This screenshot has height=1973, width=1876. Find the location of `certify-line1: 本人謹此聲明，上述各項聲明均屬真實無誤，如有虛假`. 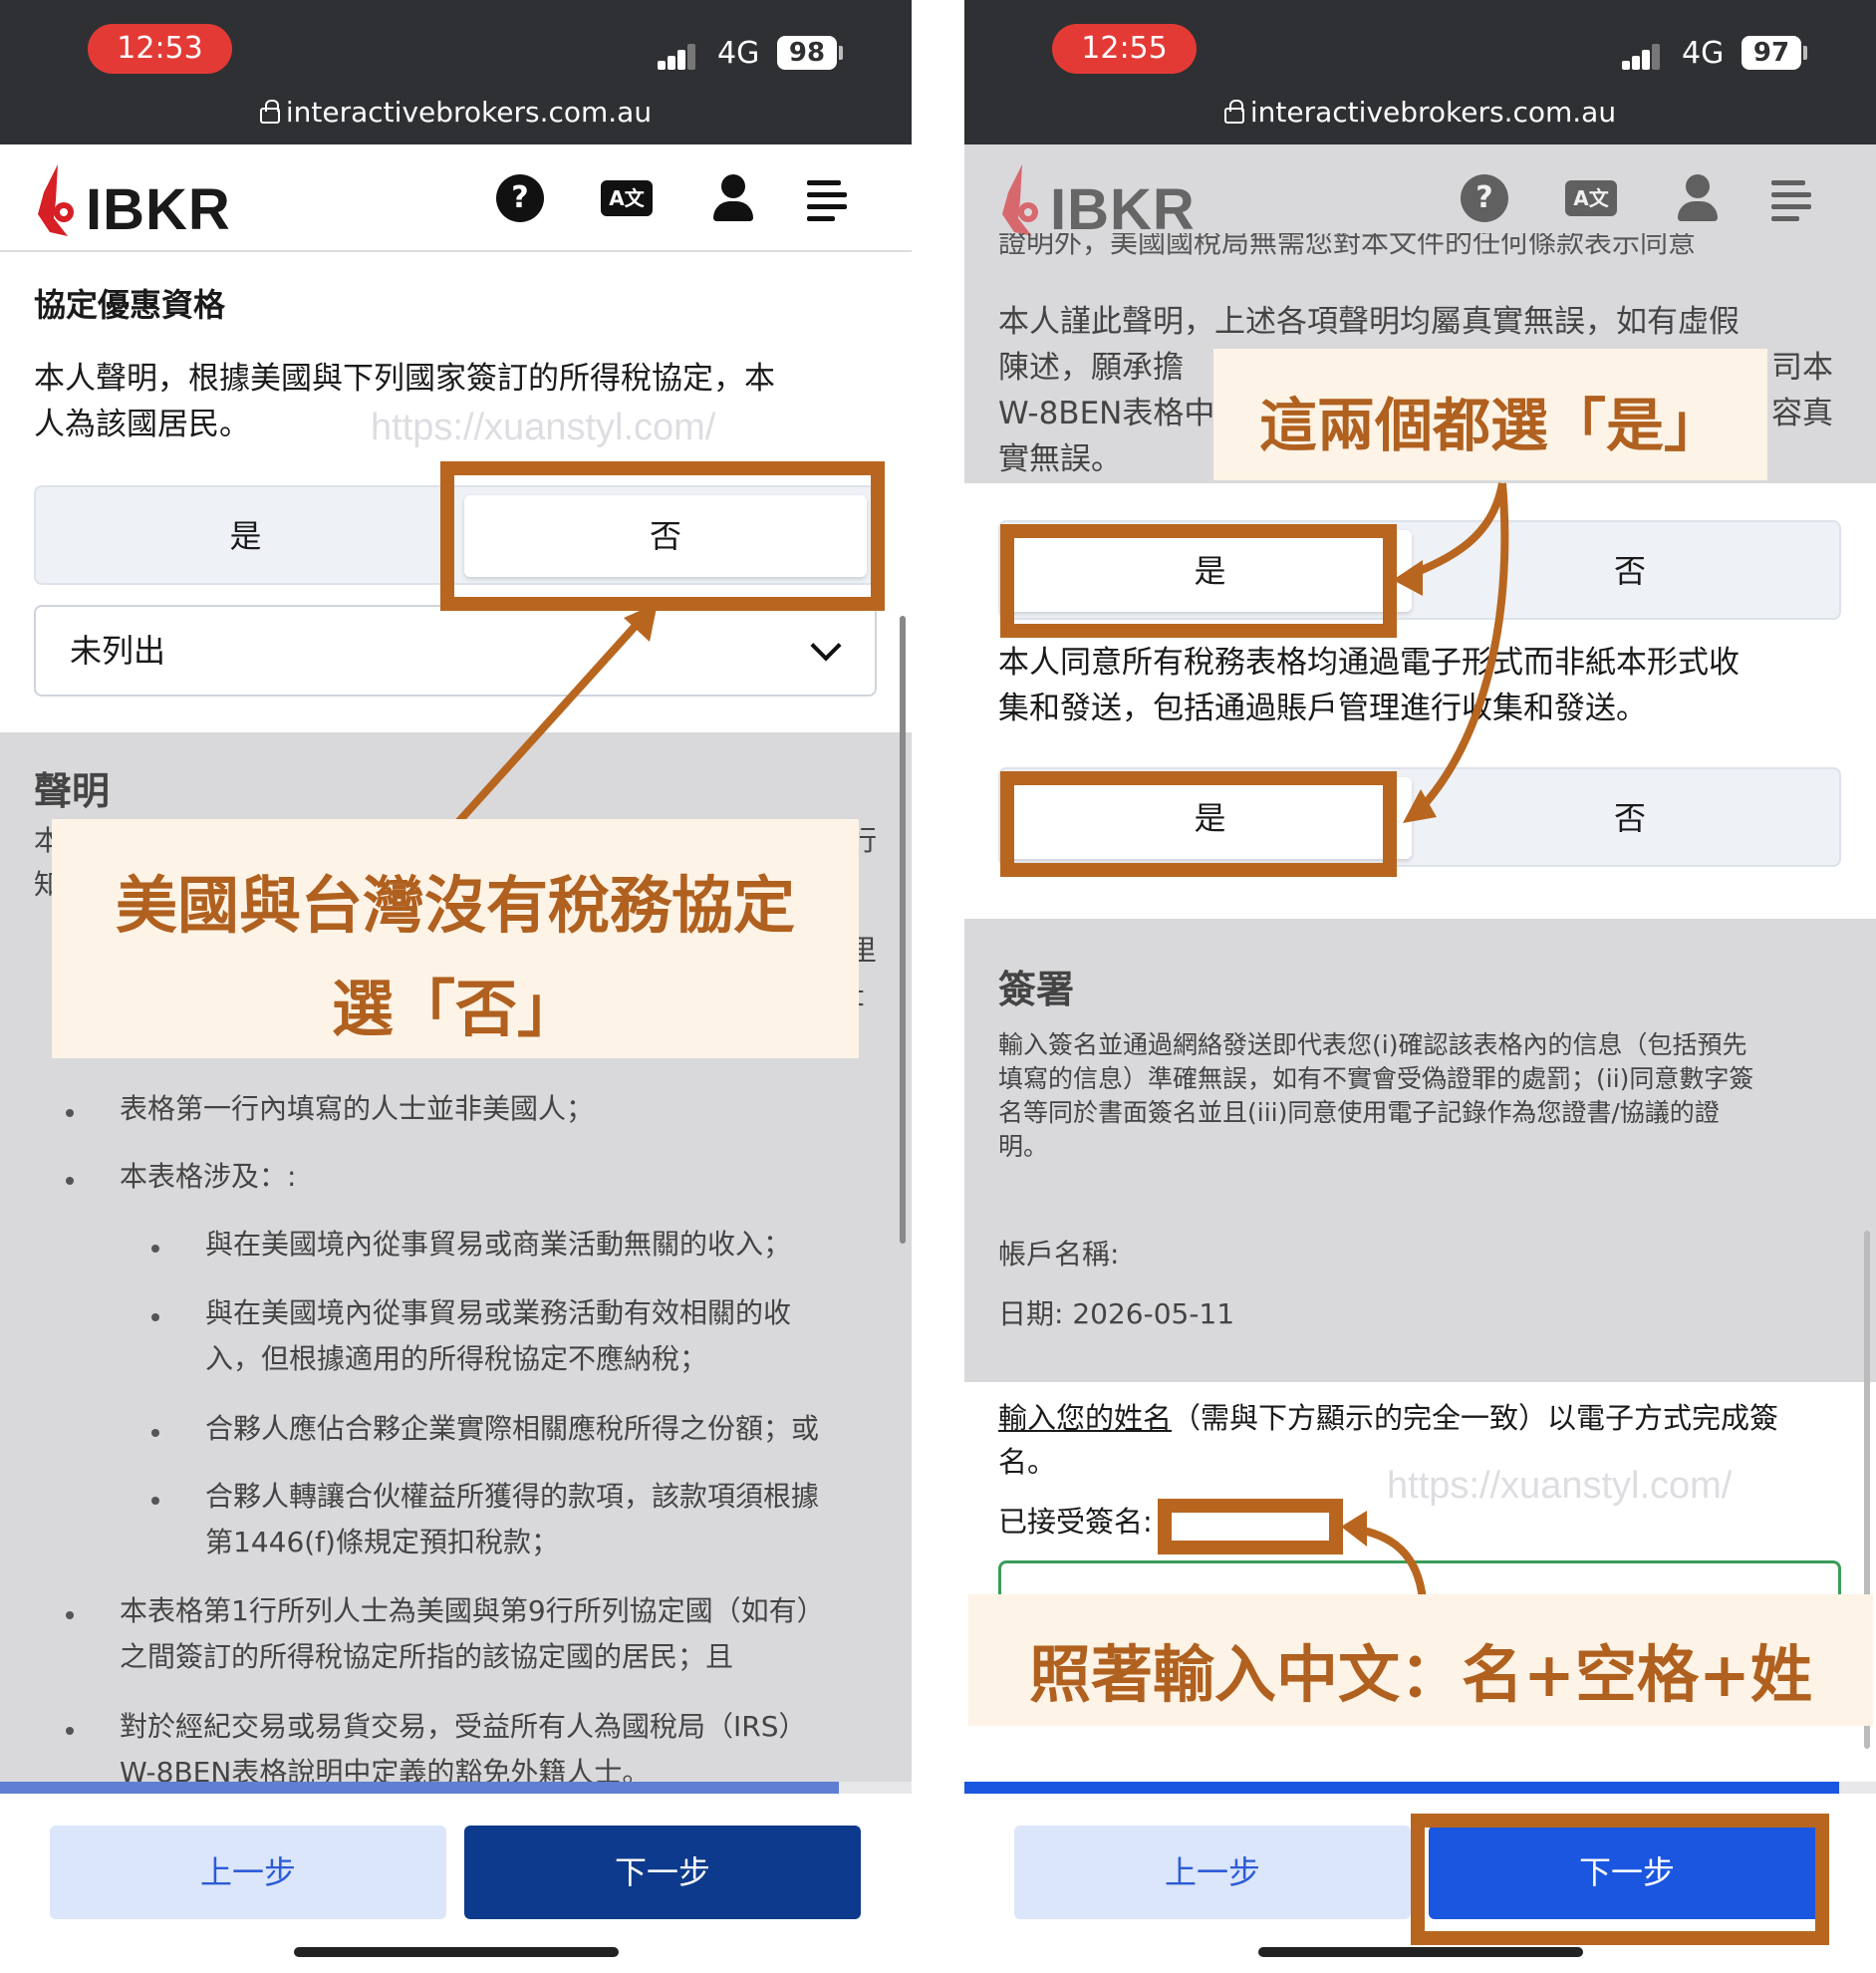

certify-line1: 本人謹此聲明，上述各項聲明均屬真實無誤，如有虛假 is located at coordinates (1369, 322).